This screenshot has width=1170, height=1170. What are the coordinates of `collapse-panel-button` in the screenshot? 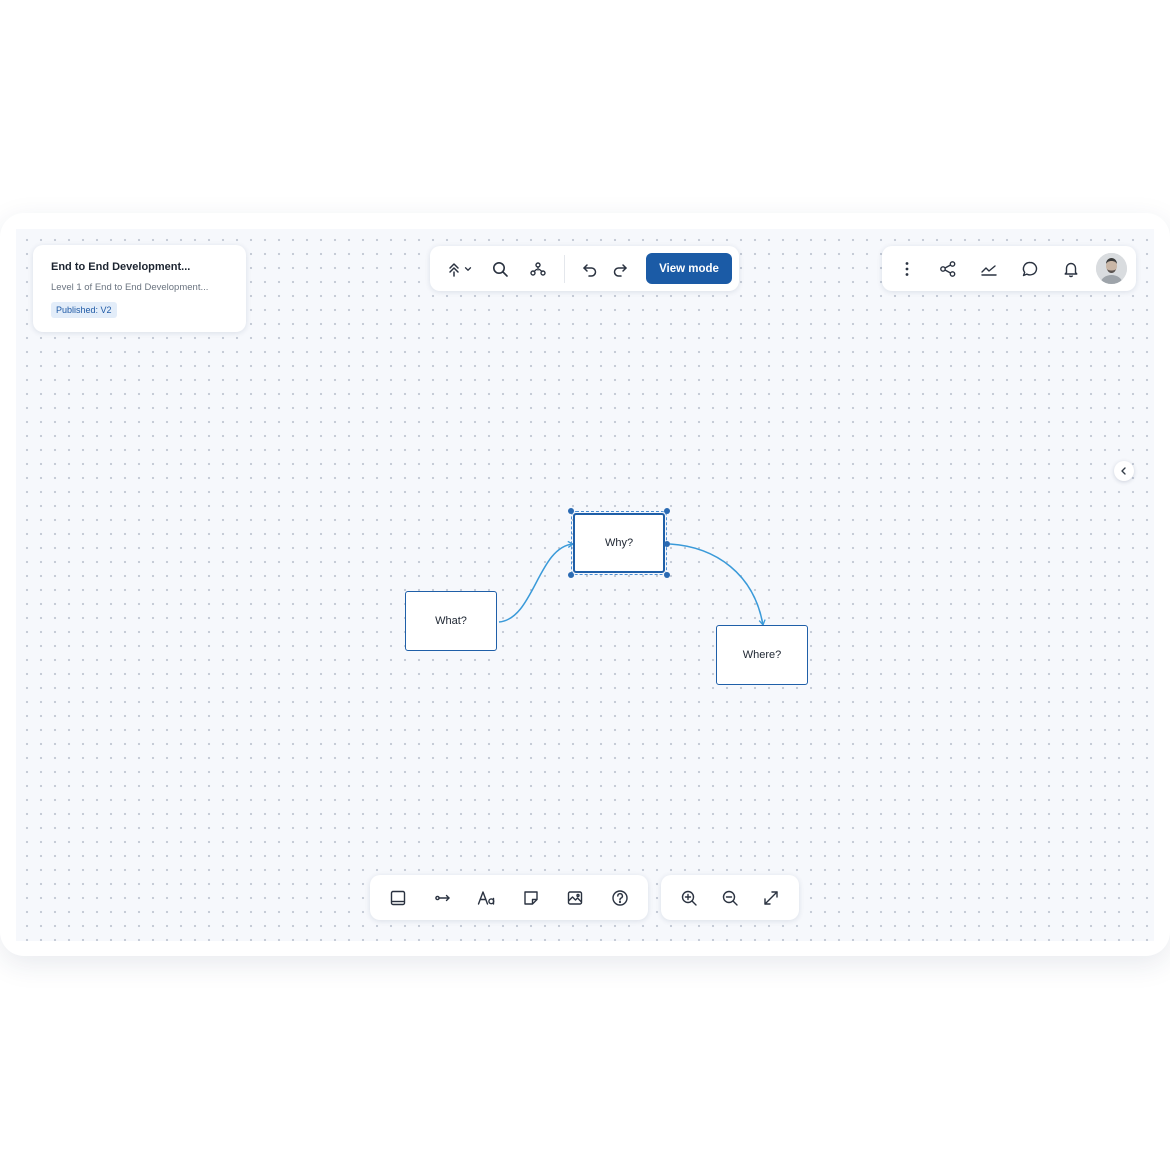 It's located at (1124, 471).